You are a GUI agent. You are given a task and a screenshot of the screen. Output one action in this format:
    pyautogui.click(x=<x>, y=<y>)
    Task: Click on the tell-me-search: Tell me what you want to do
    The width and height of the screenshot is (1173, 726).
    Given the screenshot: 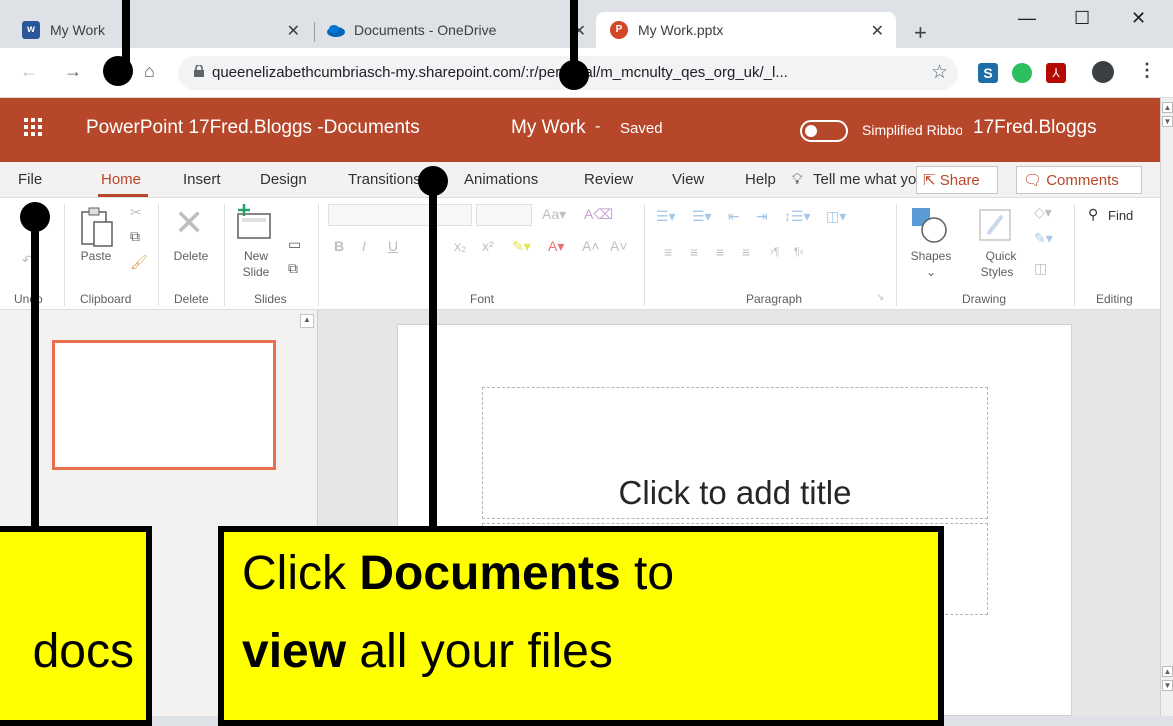 What is the action you would take?
    pyautogui.click(x=868, y=179)
    